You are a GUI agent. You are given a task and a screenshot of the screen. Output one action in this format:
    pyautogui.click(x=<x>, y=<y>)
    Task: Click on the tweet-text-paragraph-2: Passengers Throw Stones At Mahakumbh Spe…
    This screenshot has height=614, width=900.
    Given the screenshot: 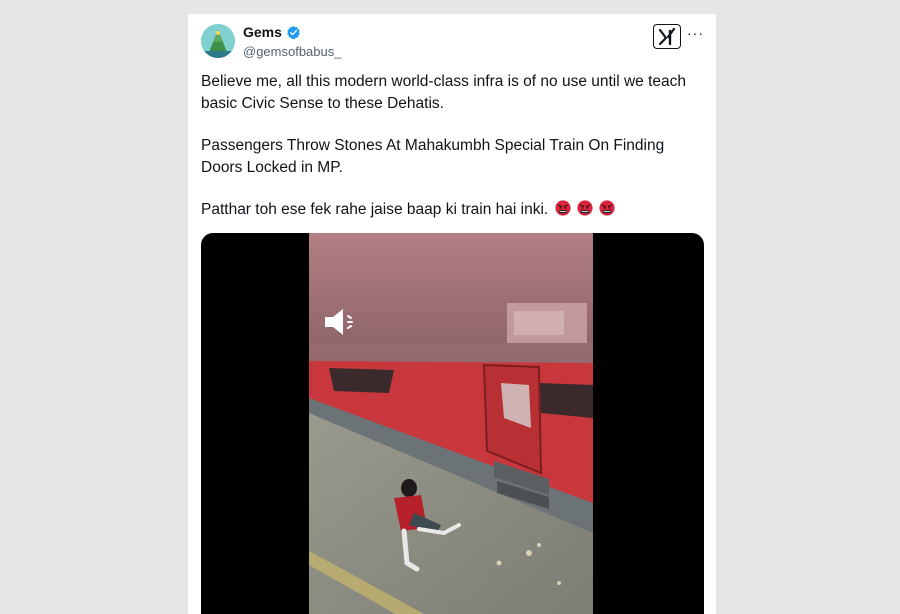 What is the action you would take?
    pyautogui.click(x=433, y=156)
    